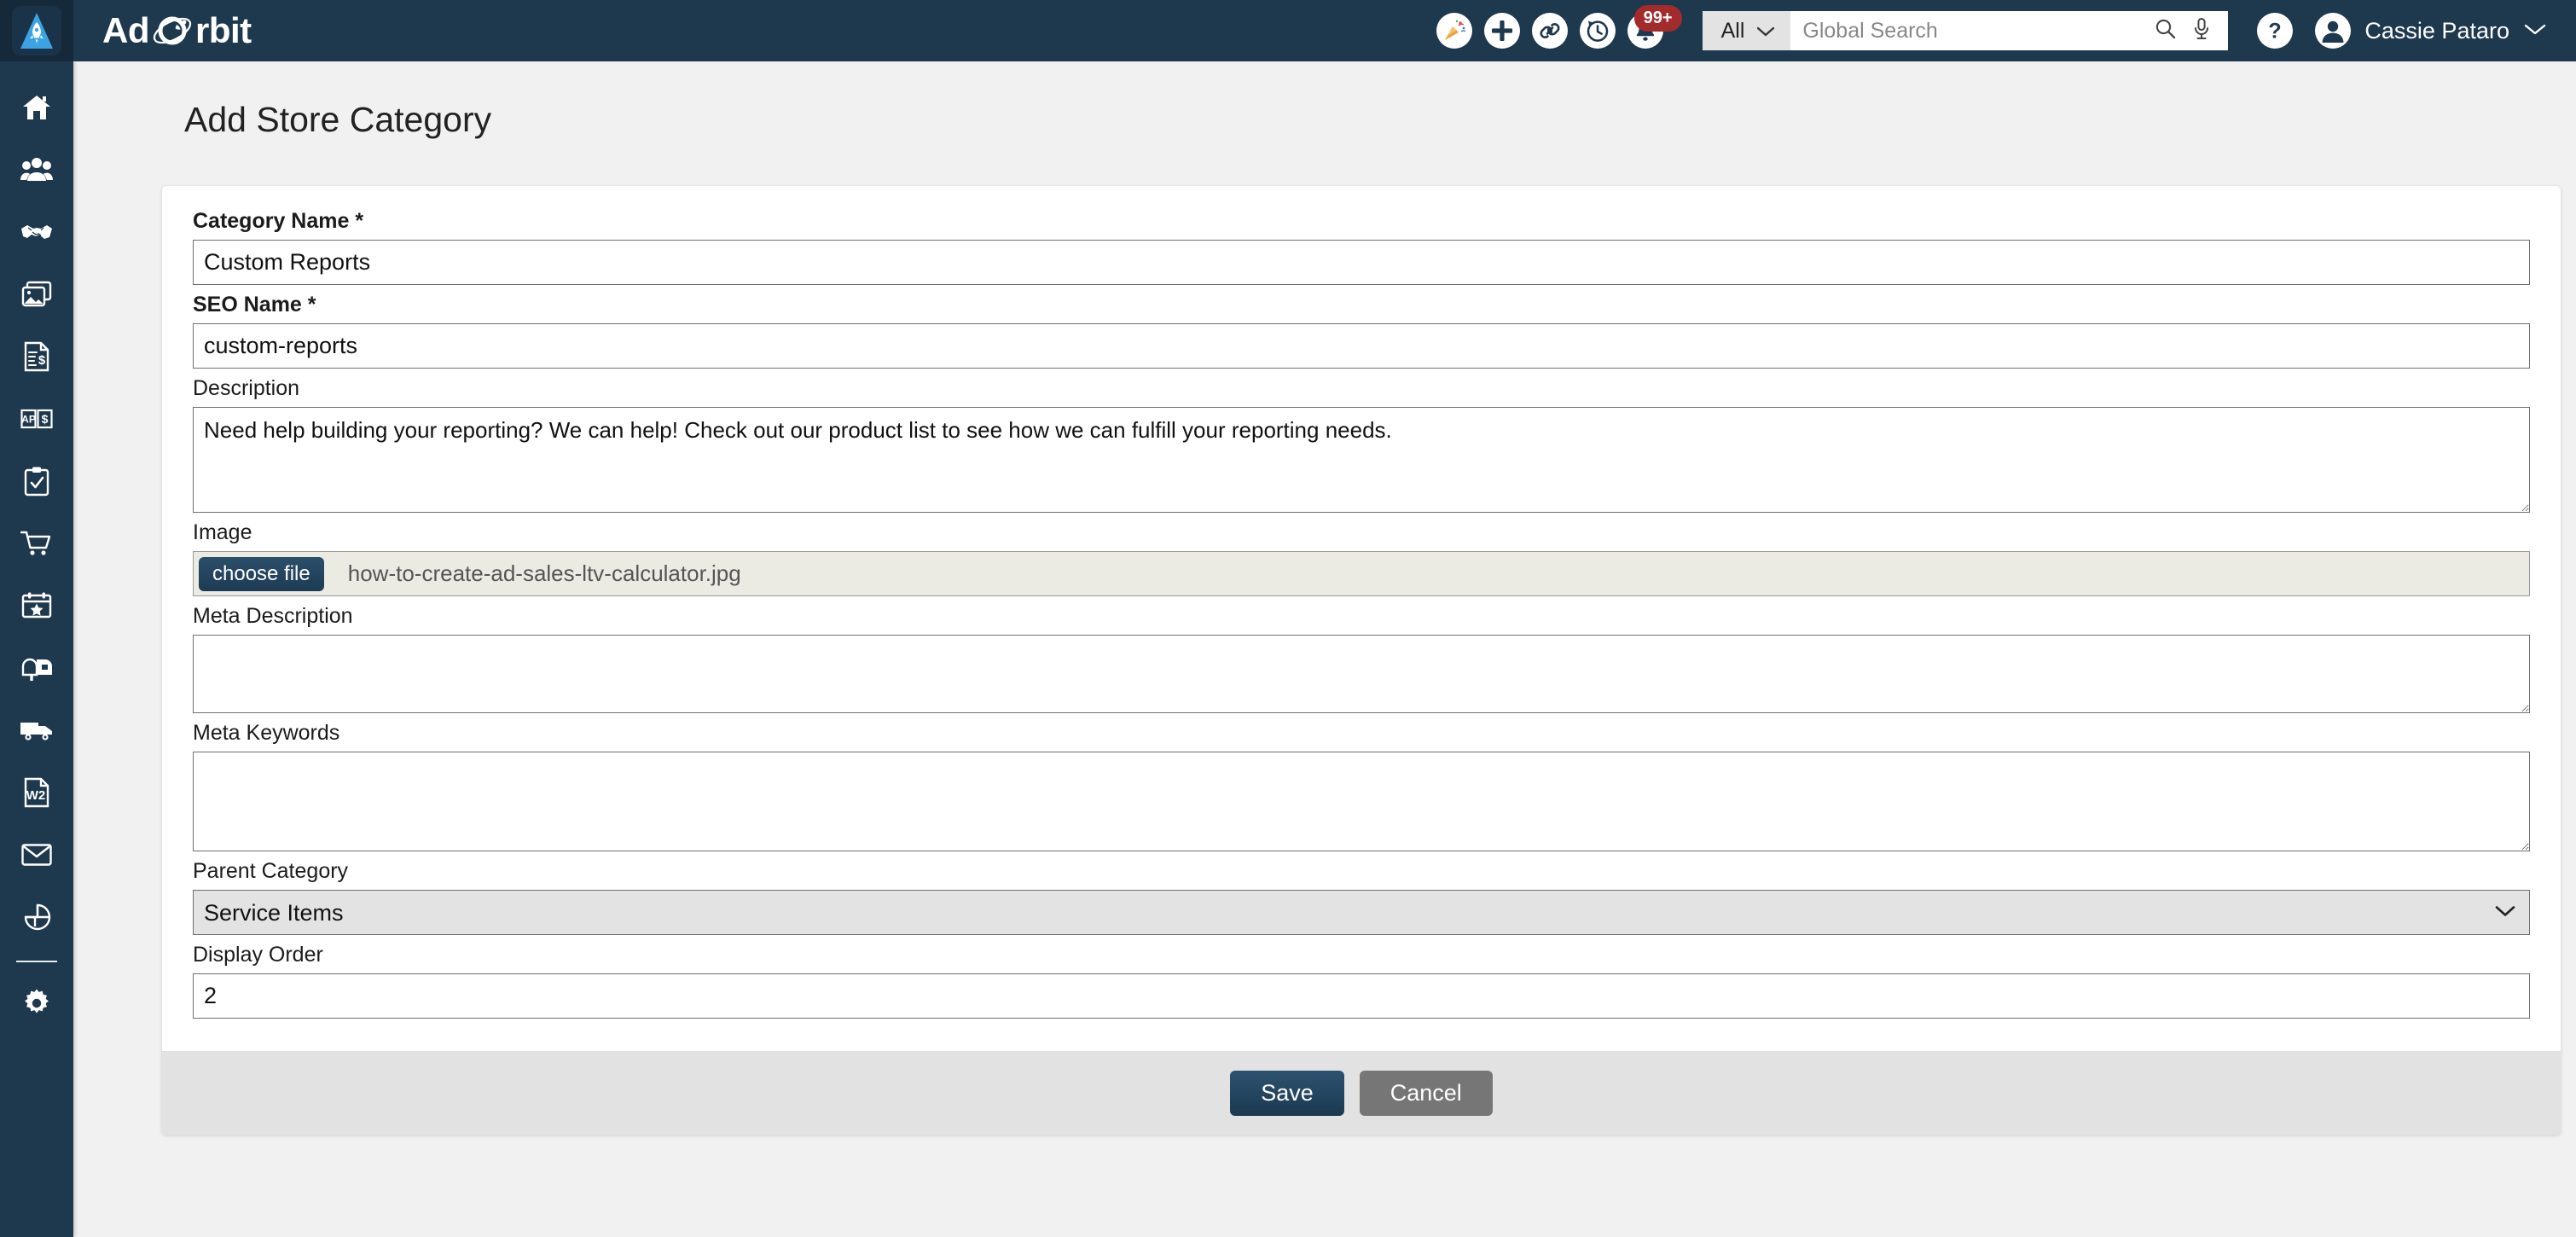 Image resolution: width=2576 pixels, height=1237 pixels. What do you see at coordinates (28, 420) in the screenshot?
I see `svg-text: AP` at bounding box center [28, 420].